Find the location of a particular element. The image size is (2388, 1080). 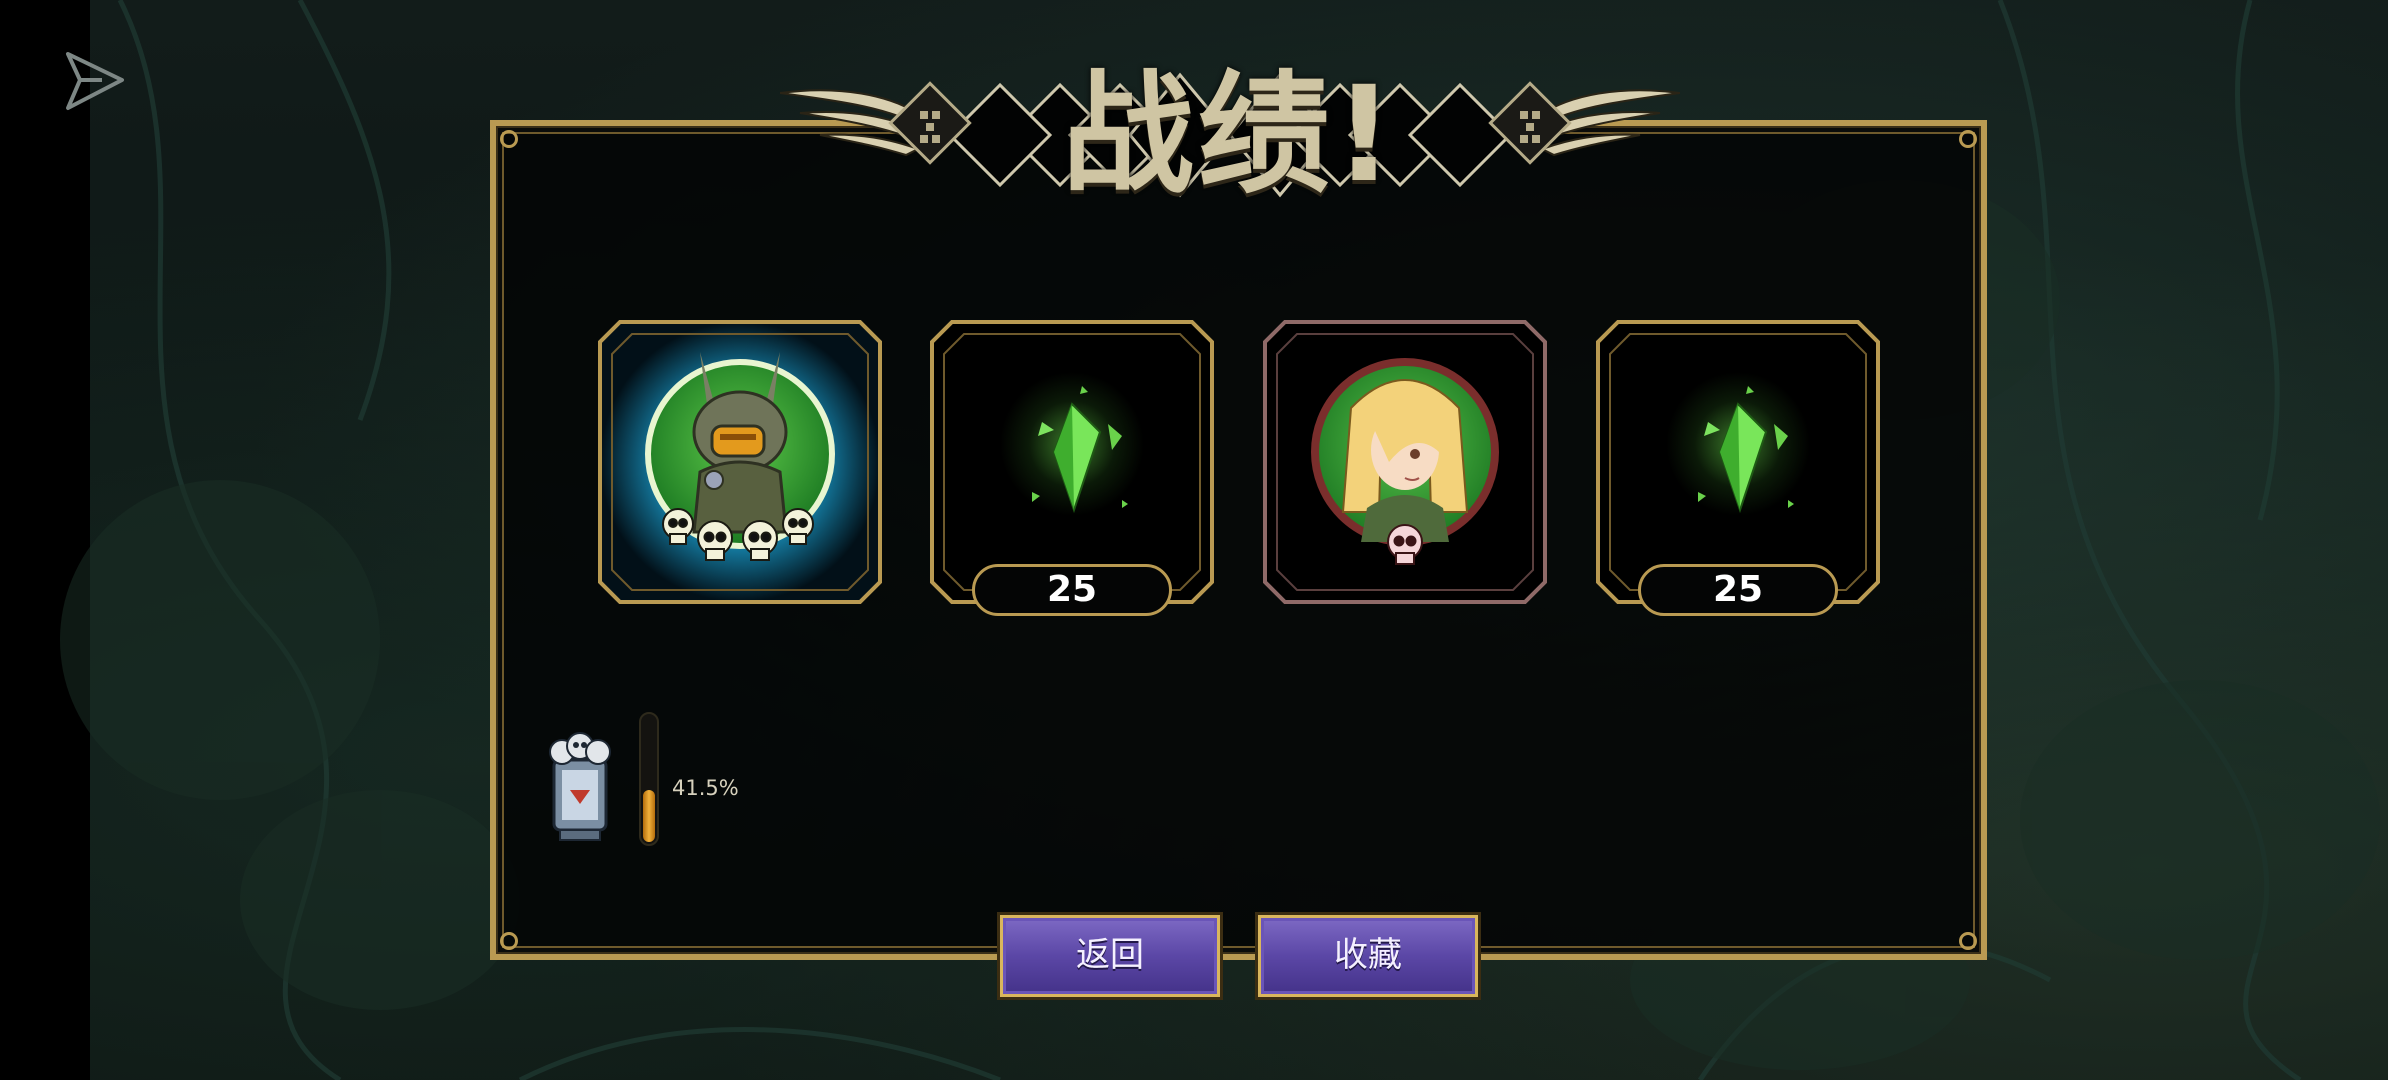

page-title: 战绩! is located at coordinates (1230, 135).